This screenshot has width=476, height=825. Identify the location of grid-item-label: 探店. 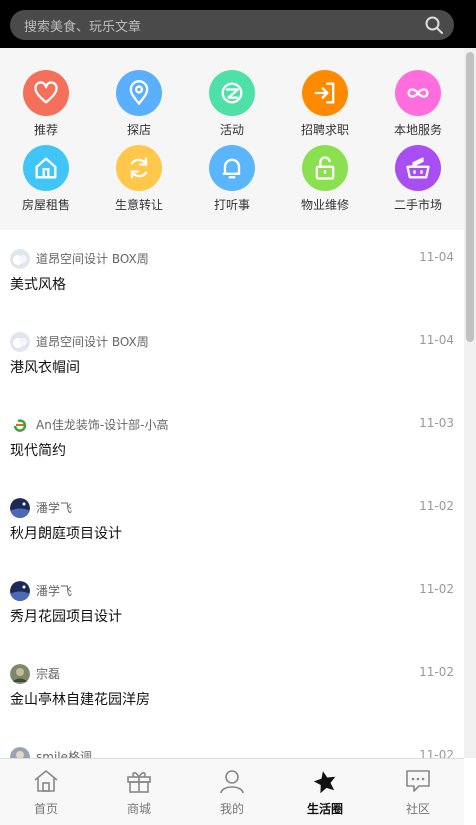
(138, 130).